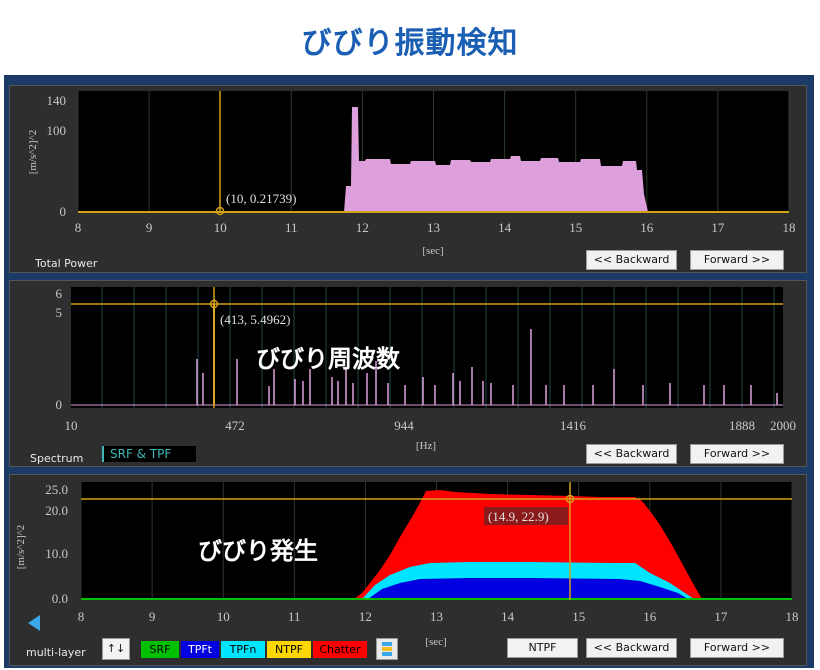 The width and height of the screenshot is (820, 670). What do you see at coordinates (57, 130) in the screenshot?
I see `y-tick: 100` at bounding box center [57, 130].